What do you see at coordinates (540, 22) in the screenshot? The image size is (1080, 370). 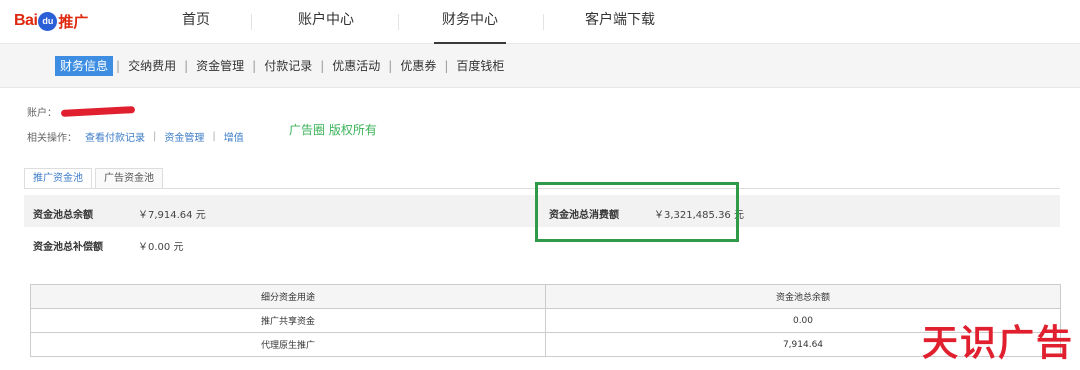 I see `top-navbar: Bai du 推广 首页 账户中心 财务中心 客户端下载` at bounding box center [540, 22].